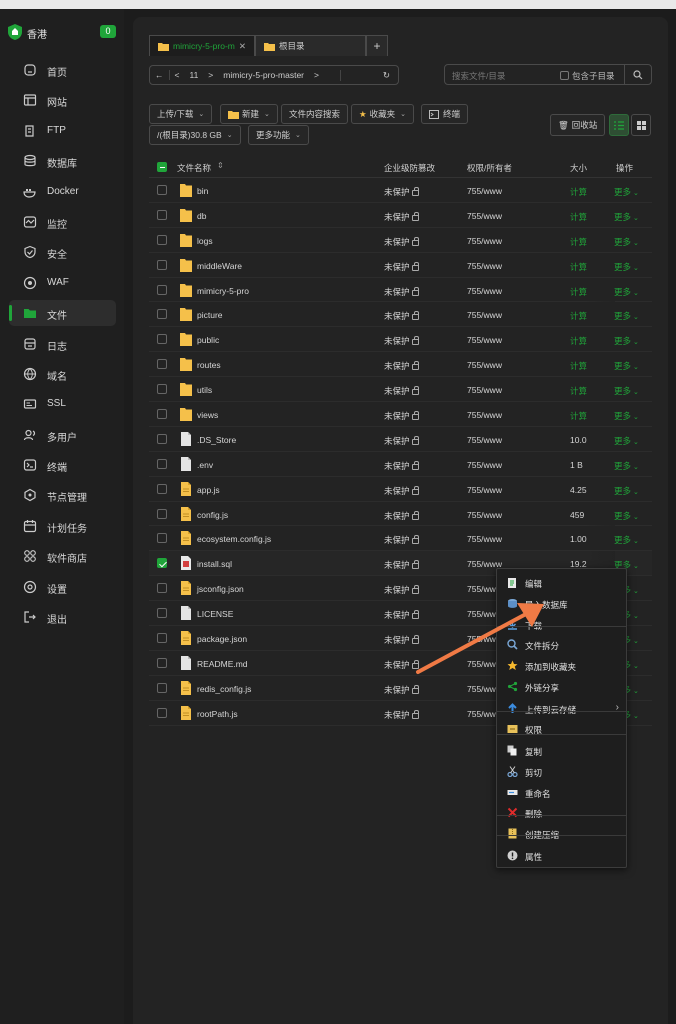  What do you see at coordinates (62, 283) in the screenshot?
I see `sidebar-item: WAF` at bounding box center [62, 283].